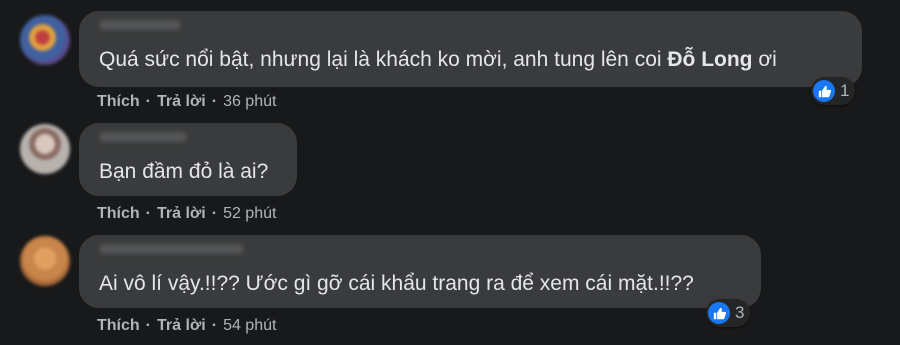 The height and width of the screenshot is (345, 900). Describe the element at coordinates (249, 101) in the screenshot. I see `timestamp: 36 phút` at that location.